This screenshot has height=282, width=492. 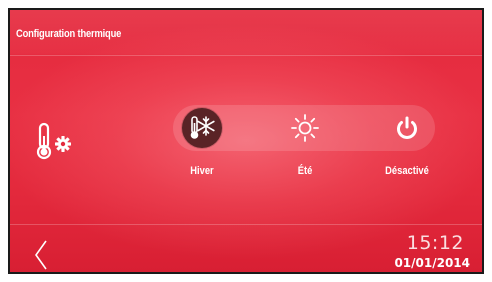 What do you see at coordinates (246, 224) in the screenshot?
I see `footer-divider` at bounding box center [246, 224].